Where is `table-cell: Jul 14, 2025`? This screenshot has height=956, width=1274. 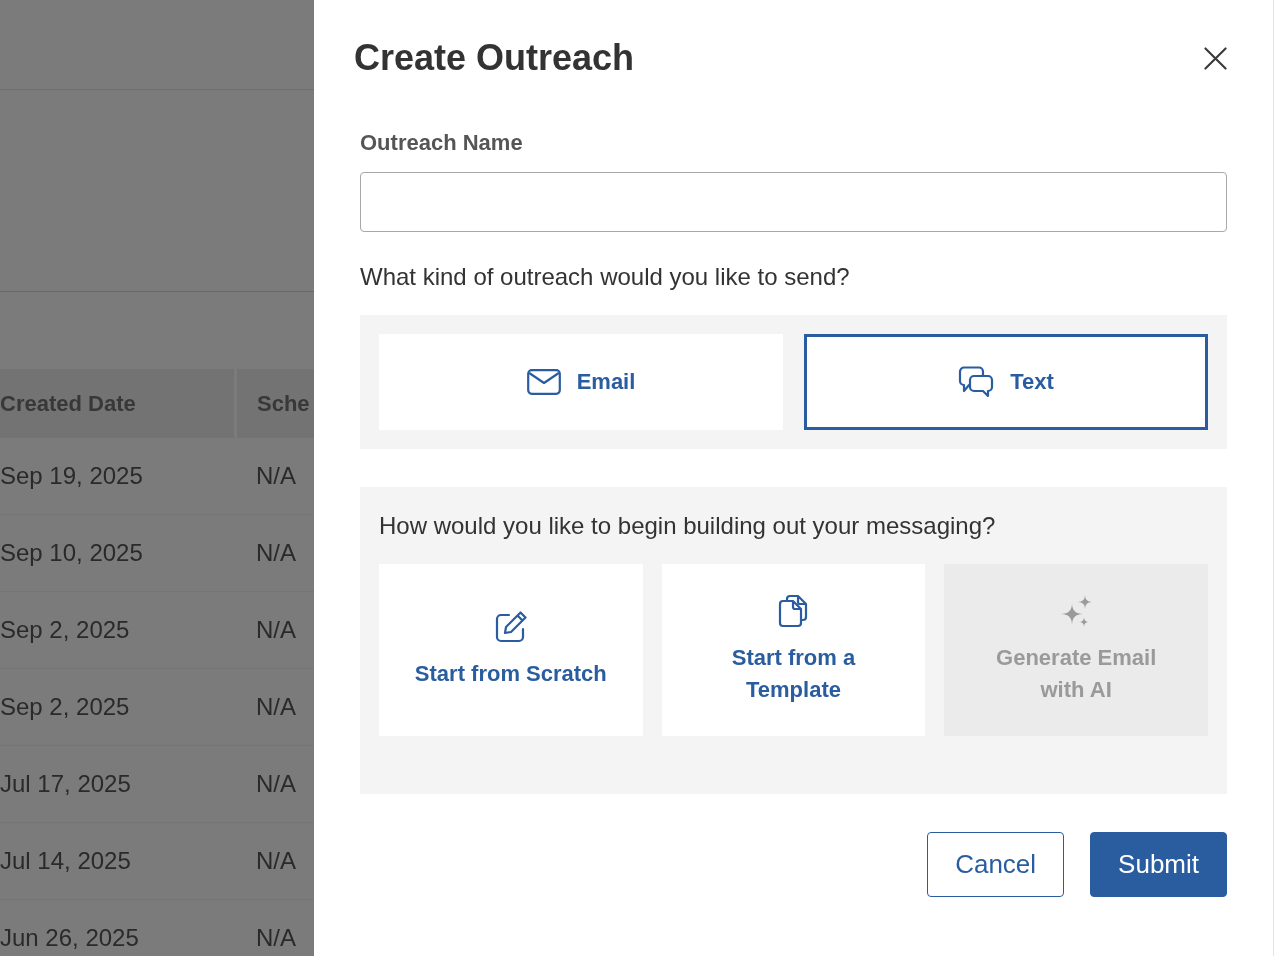 table-cell: Jul 14, 2025 is located at coordinates (65, 861).